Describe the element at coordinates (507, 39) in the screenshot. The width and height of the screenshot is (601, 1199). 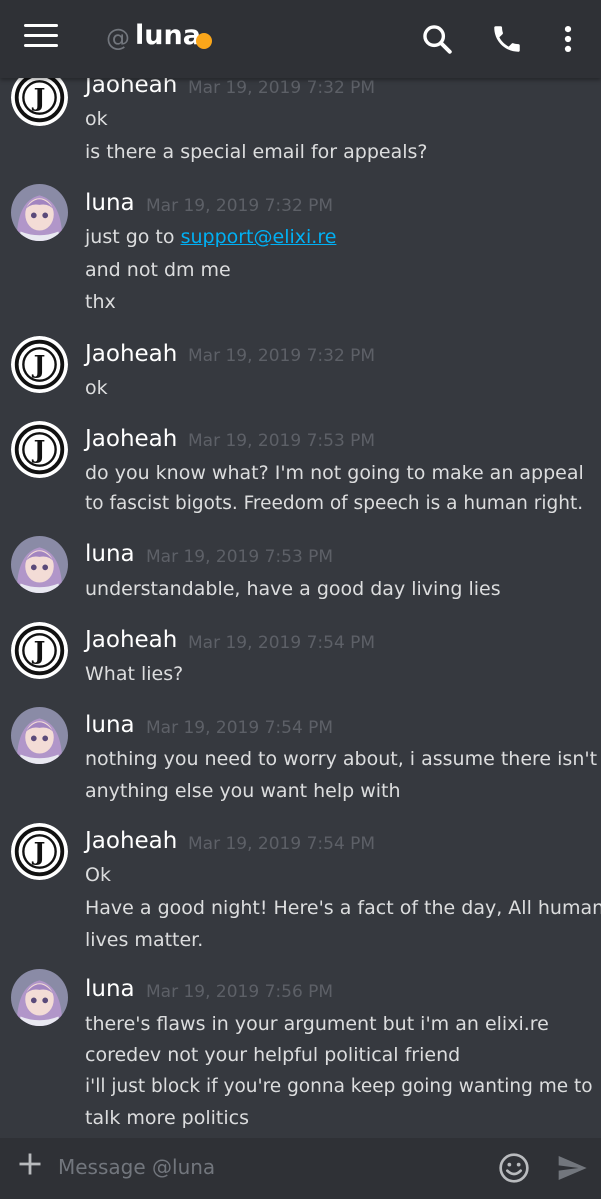
I see `phone-call-icon` at that location.